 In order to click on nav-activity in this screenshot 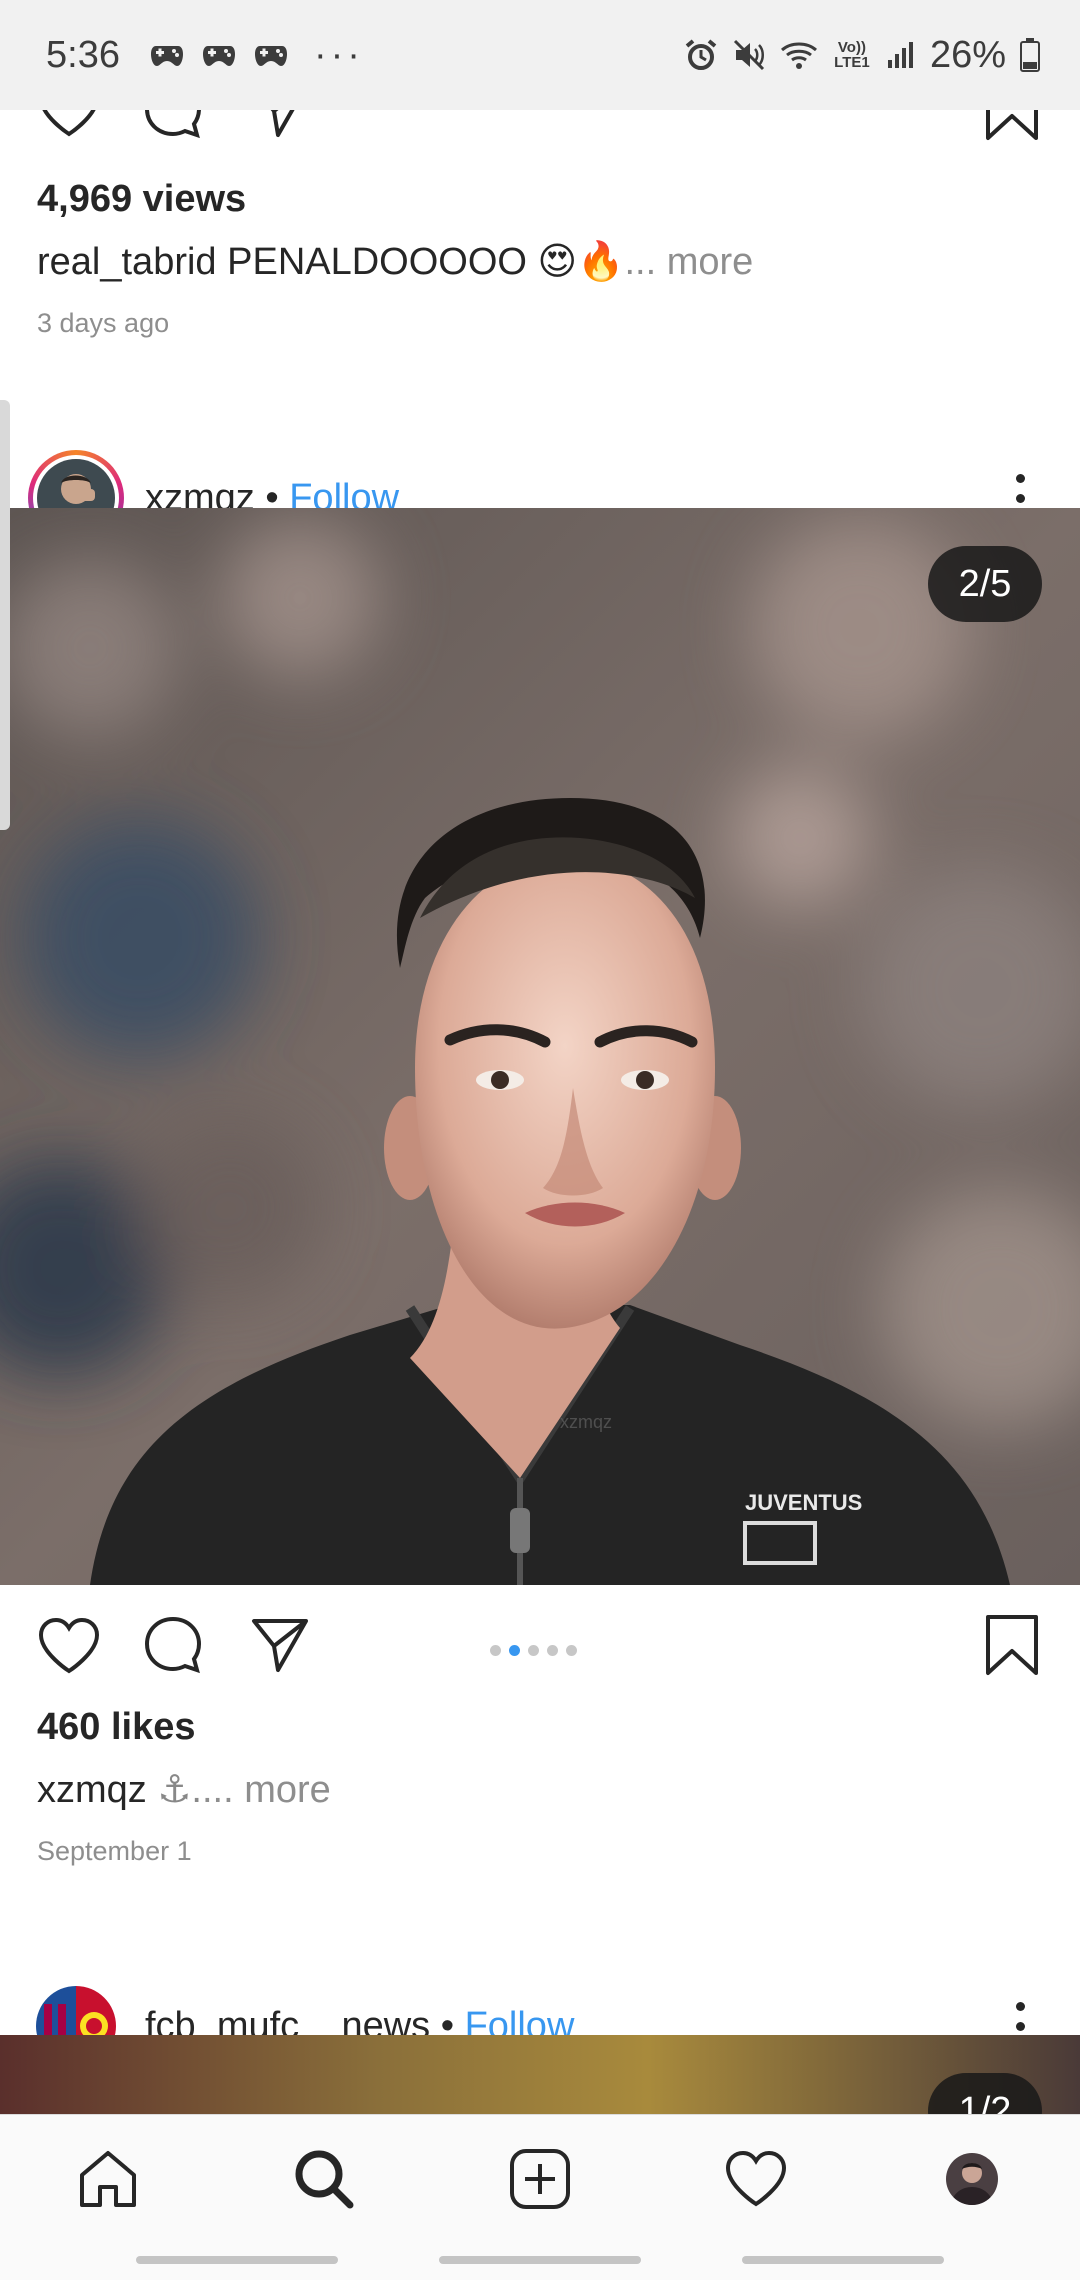, I will do `click(756, 2179)`.